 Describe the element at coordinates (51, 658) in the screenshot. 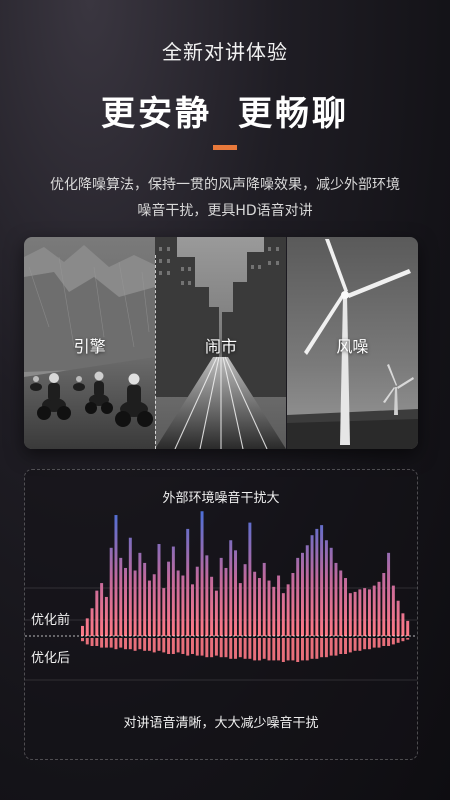

I see `series-label-after: 优化后` at that location.